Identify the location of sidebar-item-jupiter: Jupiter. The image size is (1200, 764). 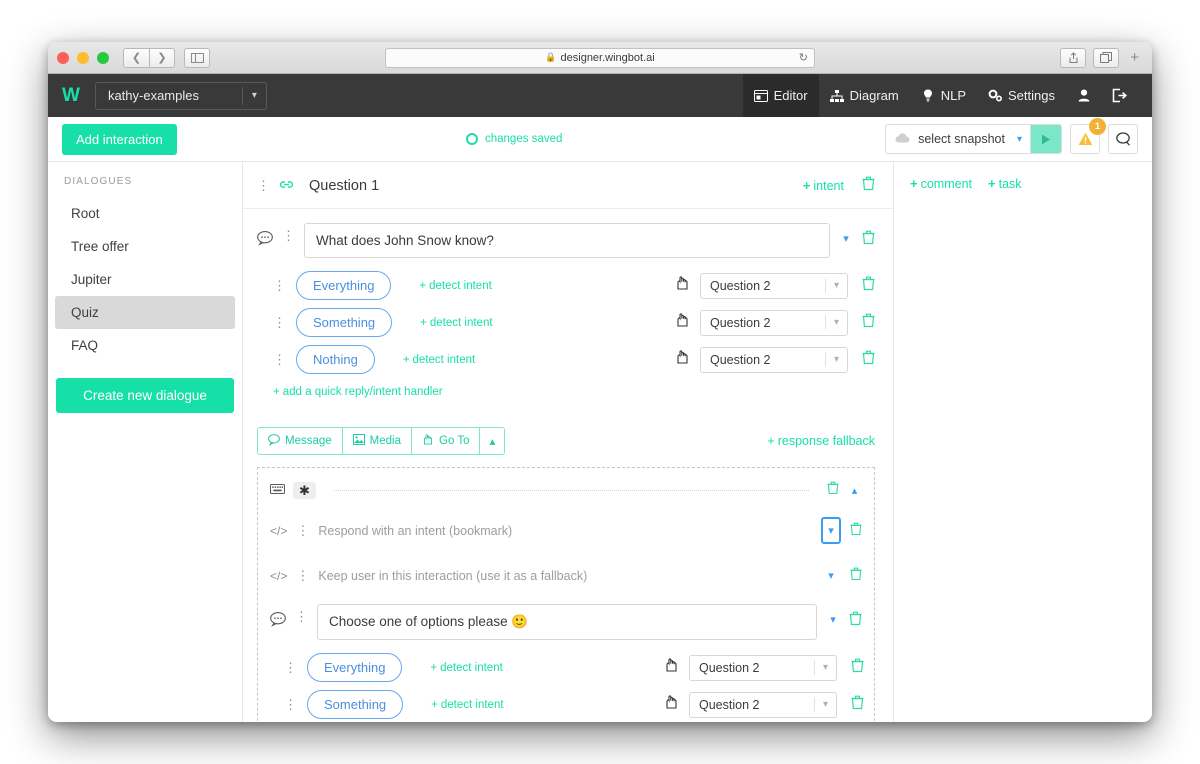
(145, 279).